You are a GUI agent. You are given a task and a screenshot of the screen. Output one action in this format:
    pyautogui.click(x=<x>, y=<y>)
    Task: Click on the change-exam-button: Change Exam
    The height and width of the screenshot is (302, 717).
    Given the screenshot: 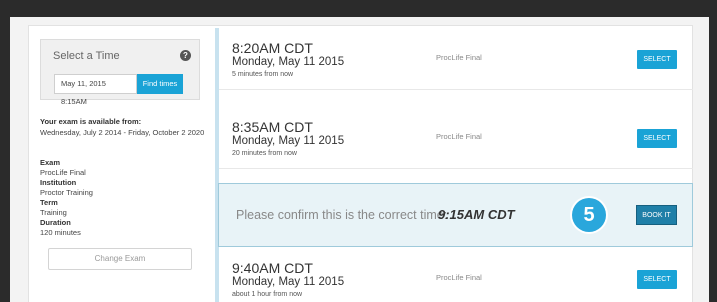 What is the action you would take?
    pyautogui.click(x=120, y=259)
    